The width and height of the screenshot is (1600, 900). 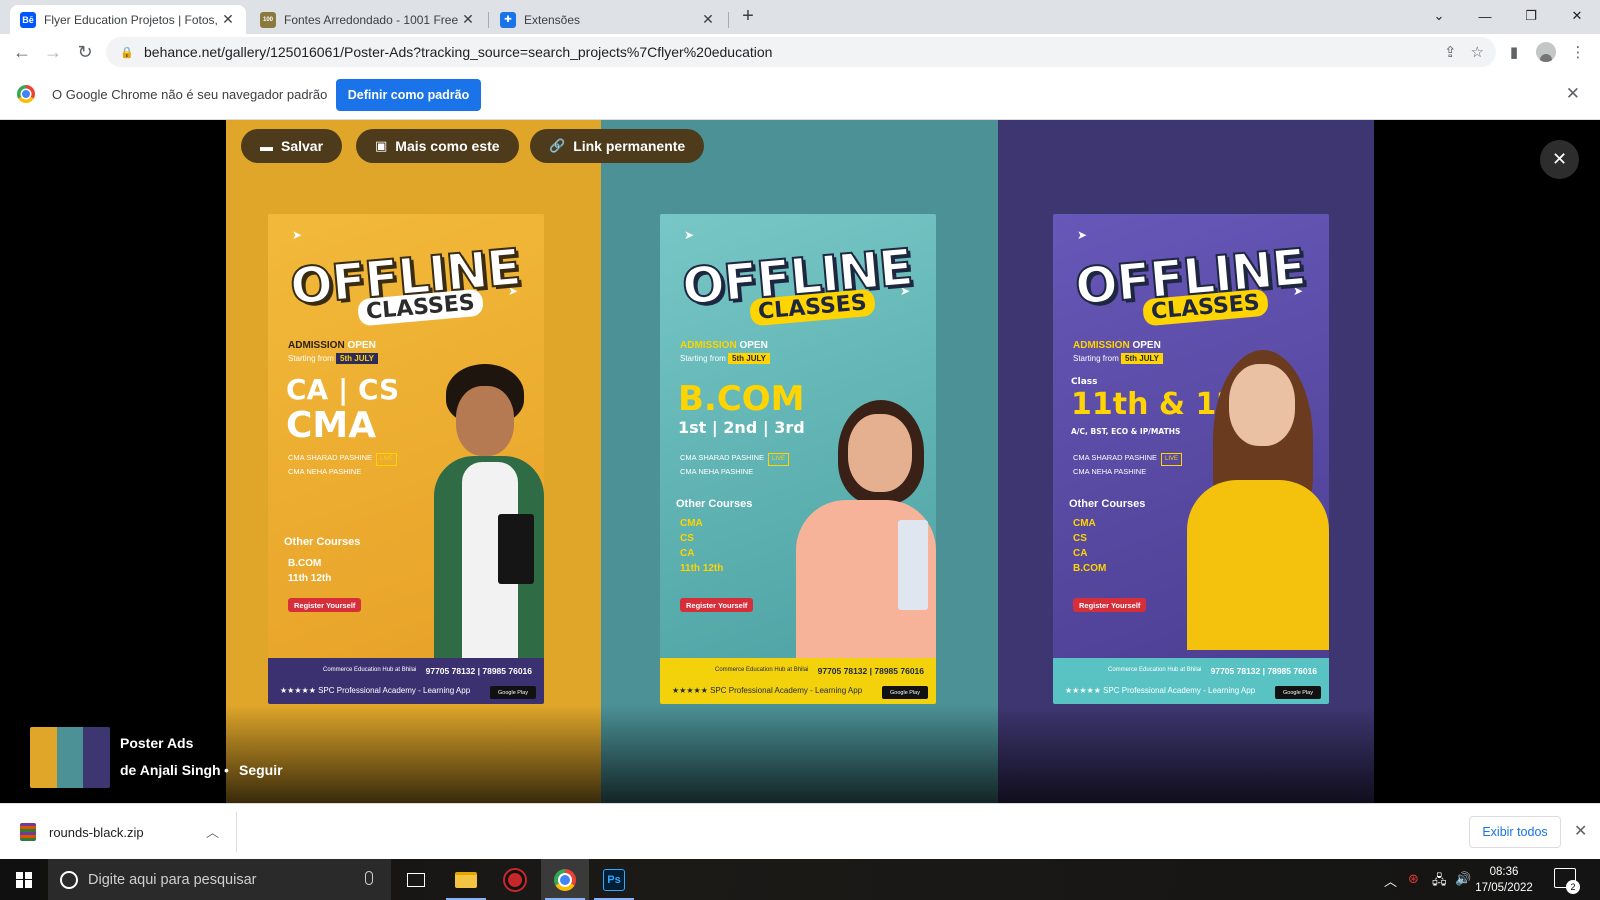 I want to click on save-button: ▬ Salvar, so click(x=292, y=146).